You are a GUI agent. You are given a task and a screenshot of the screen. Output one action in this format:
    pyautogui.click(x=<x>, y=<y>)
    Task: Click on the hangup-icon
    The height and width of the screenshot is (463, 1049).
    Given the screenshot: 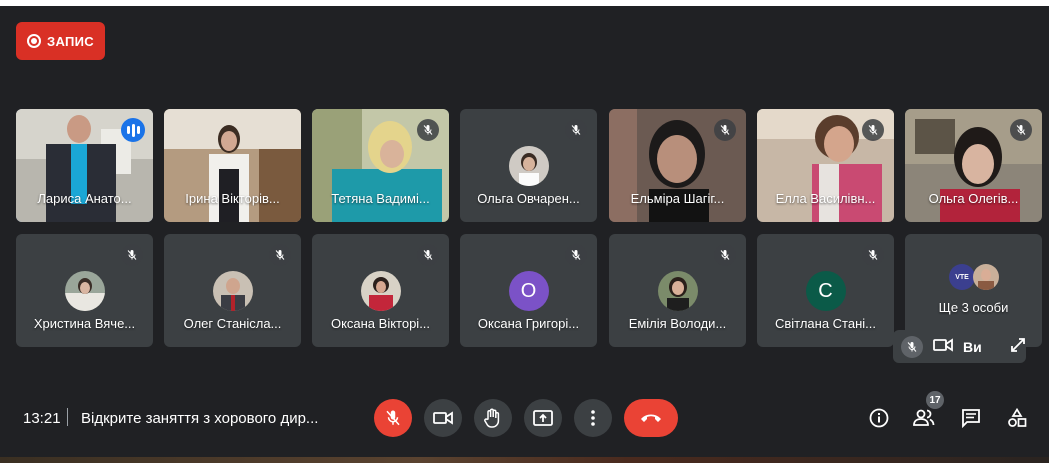 What is the action you would take?
    pyautogui.click(x=651, y=418)
    